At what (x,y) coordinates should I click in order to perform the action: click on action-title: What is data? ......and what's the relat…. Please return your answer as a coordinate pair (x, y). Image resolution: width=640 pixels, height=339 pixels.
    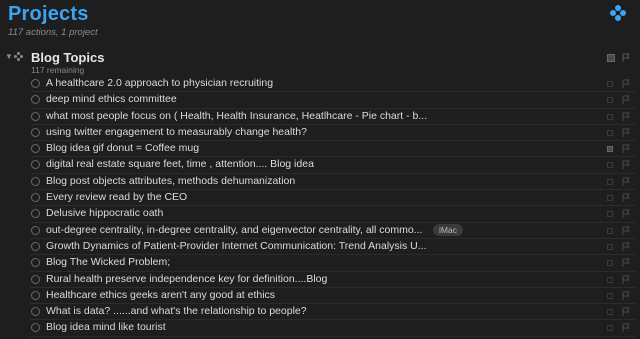
    Looking at the image, I should click on (176, 311).